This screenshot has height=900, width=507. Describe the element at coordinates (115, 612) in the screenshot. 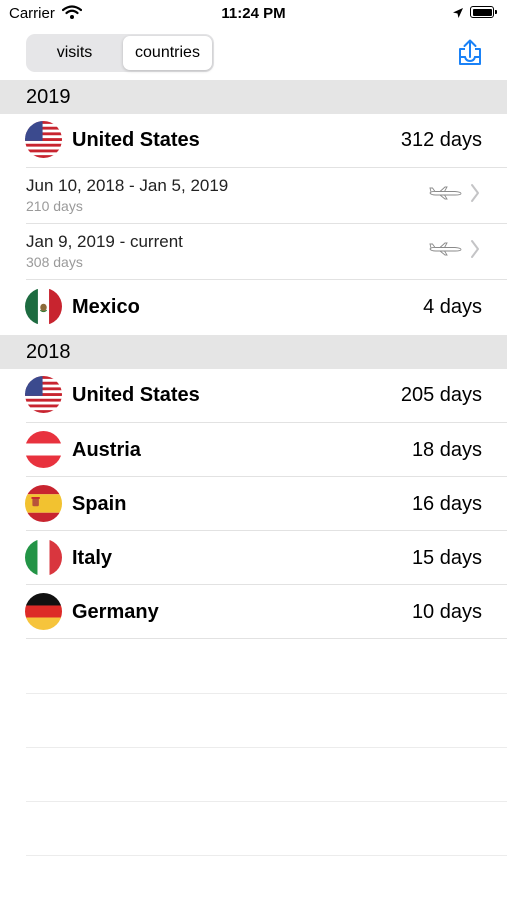

I see `country-name: Germany` at that location.